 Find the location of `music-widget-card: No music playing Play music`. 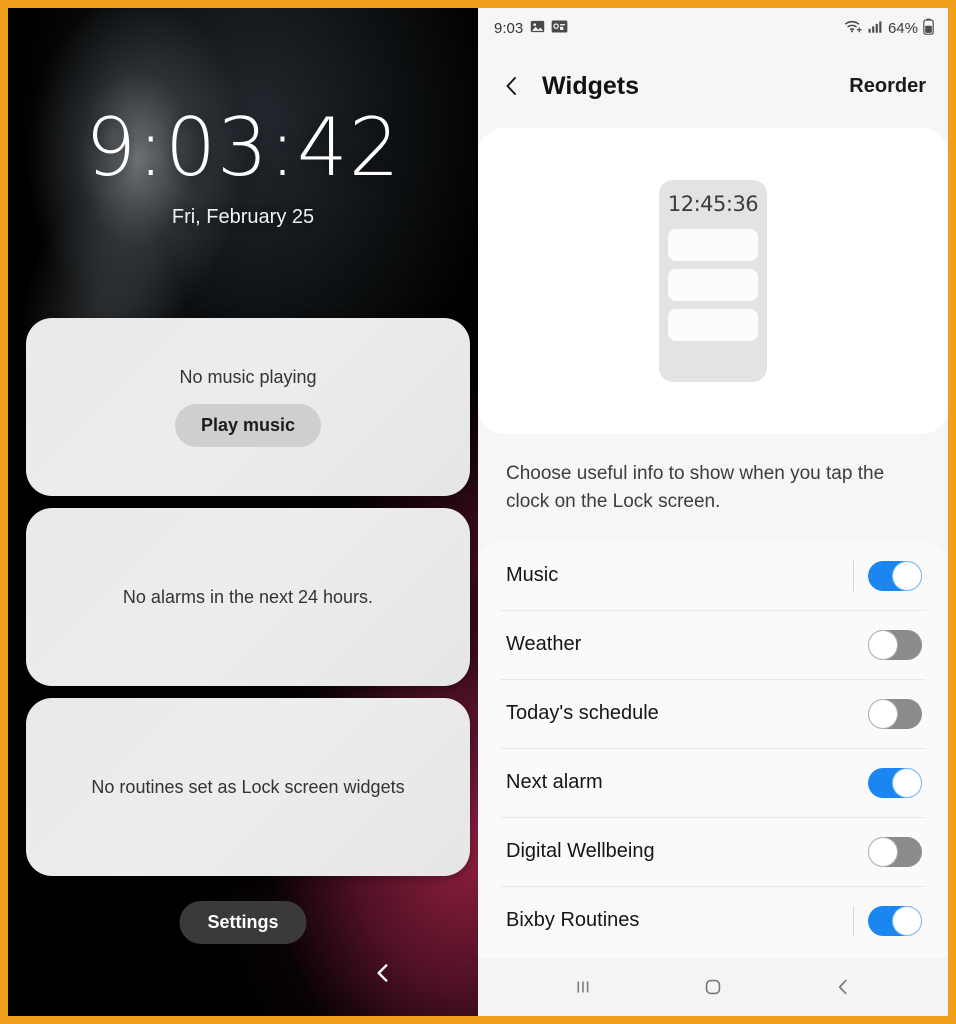

music-widget-card: No music playing Play music is located at coordinates (248, 407).